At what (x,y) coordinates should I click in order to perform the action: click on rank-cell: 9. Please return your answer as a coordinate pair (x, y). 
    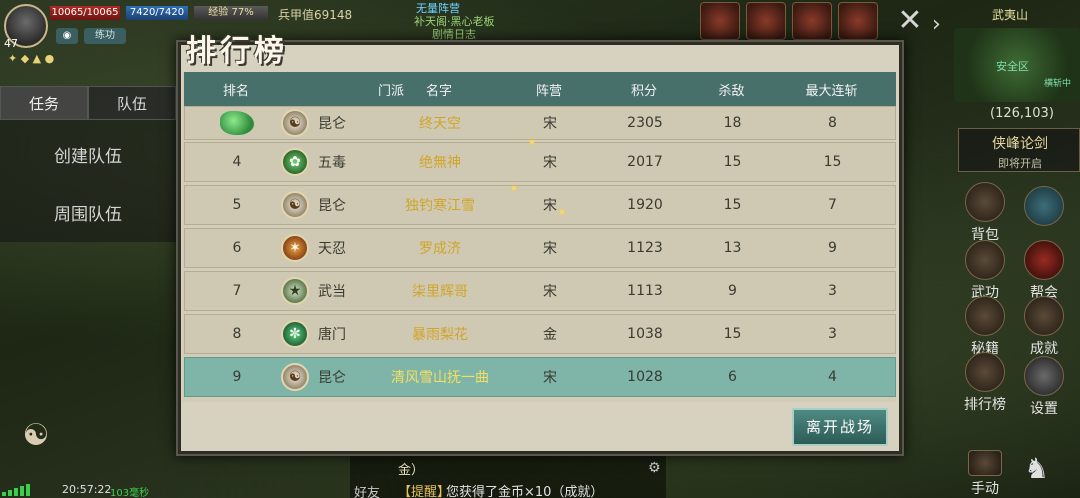
    Looking at the image, I should click on (237, 377).